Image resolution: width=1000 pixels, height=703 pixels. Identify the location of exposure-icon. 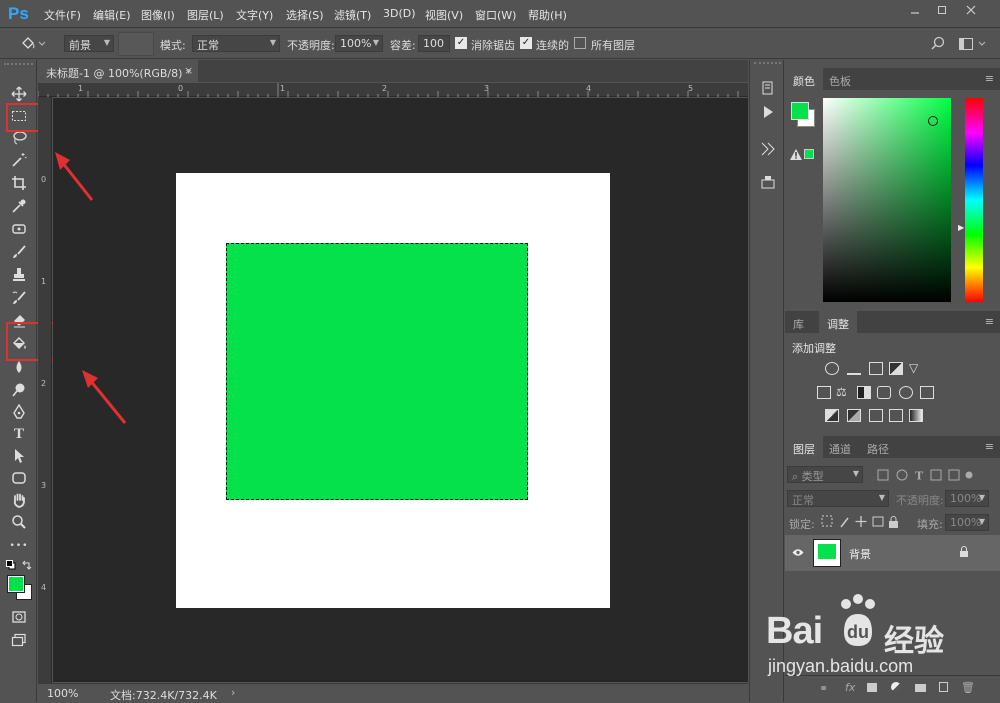
(896, 368).